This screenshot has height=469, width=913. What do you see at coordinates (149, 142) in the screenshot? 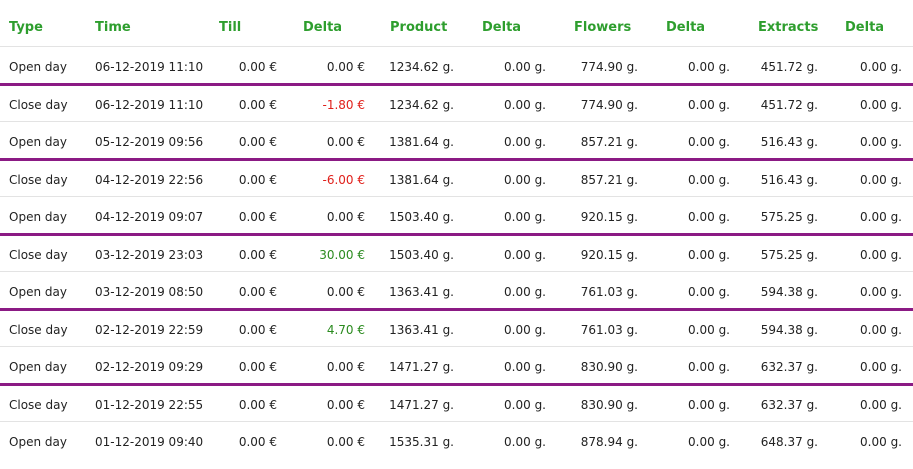
I see `cell-time: 05-12-2019 09:56` at bounding box center [149, 142].